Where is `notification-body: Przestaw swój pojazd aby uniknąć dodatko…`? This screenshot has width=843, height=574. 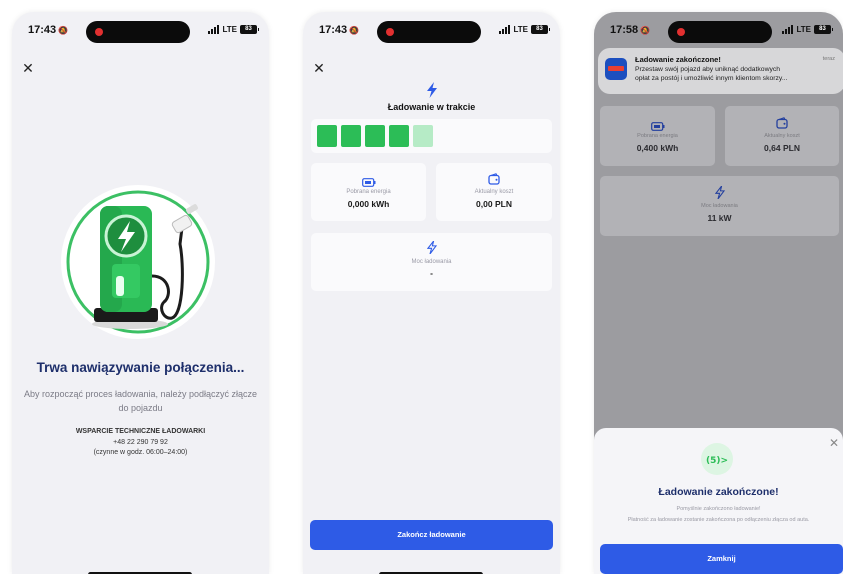
notification-body: Przestaw swój pojazd aby uniknąć dodatko… is located at coordinates (737, 74).